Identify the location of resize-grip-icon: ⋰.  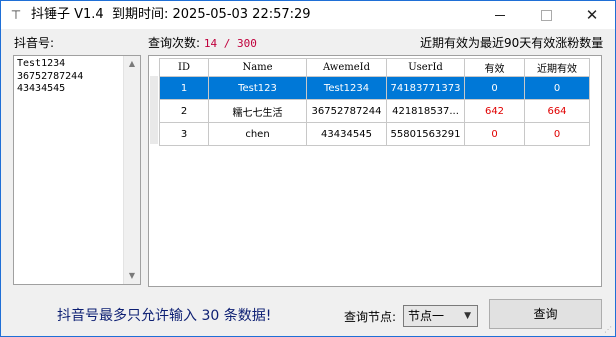
(609, 330).